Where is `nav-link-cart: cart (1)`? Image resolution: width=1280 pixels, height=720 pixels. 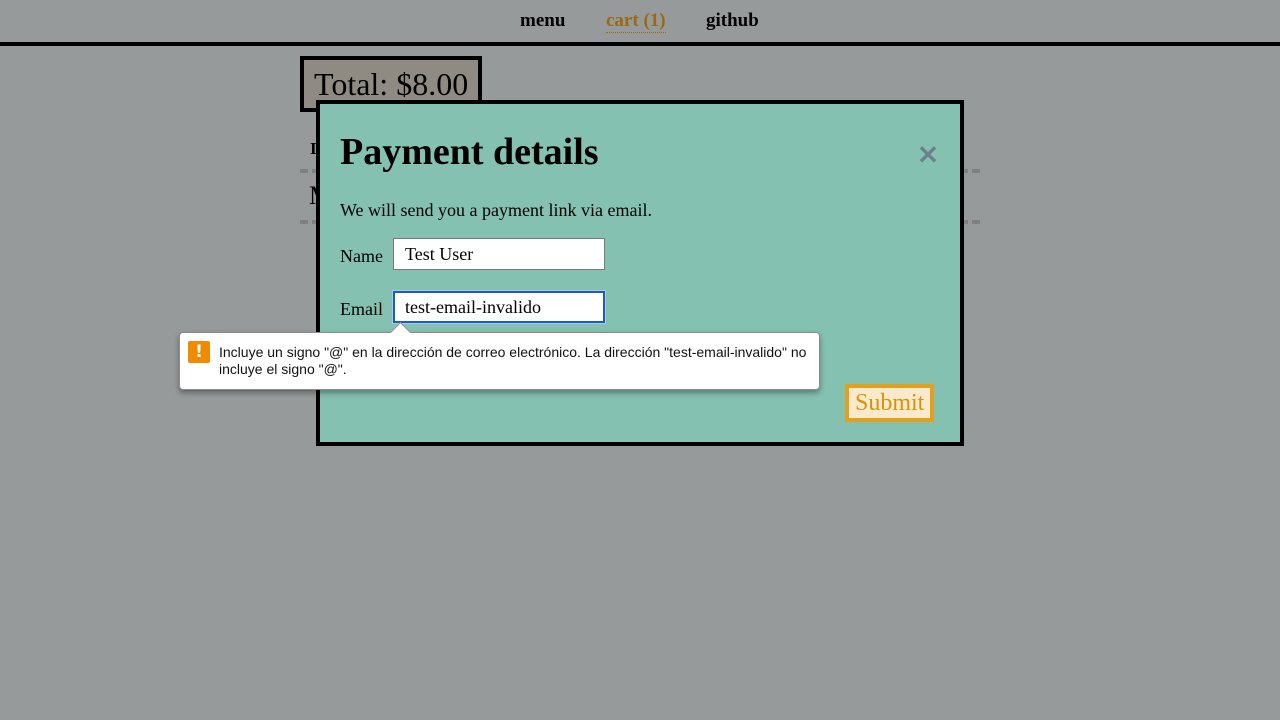
nav-link-cart: cart (1) is located at coordinates (636, 21).